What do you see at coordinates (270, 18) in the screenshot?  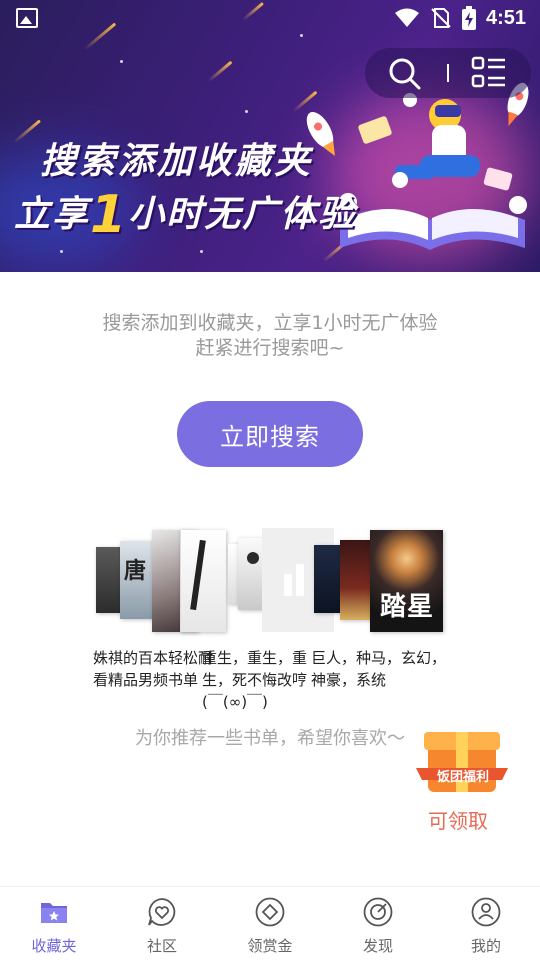 I see `status-bar: 4:51` at bounding box center [270, 18].